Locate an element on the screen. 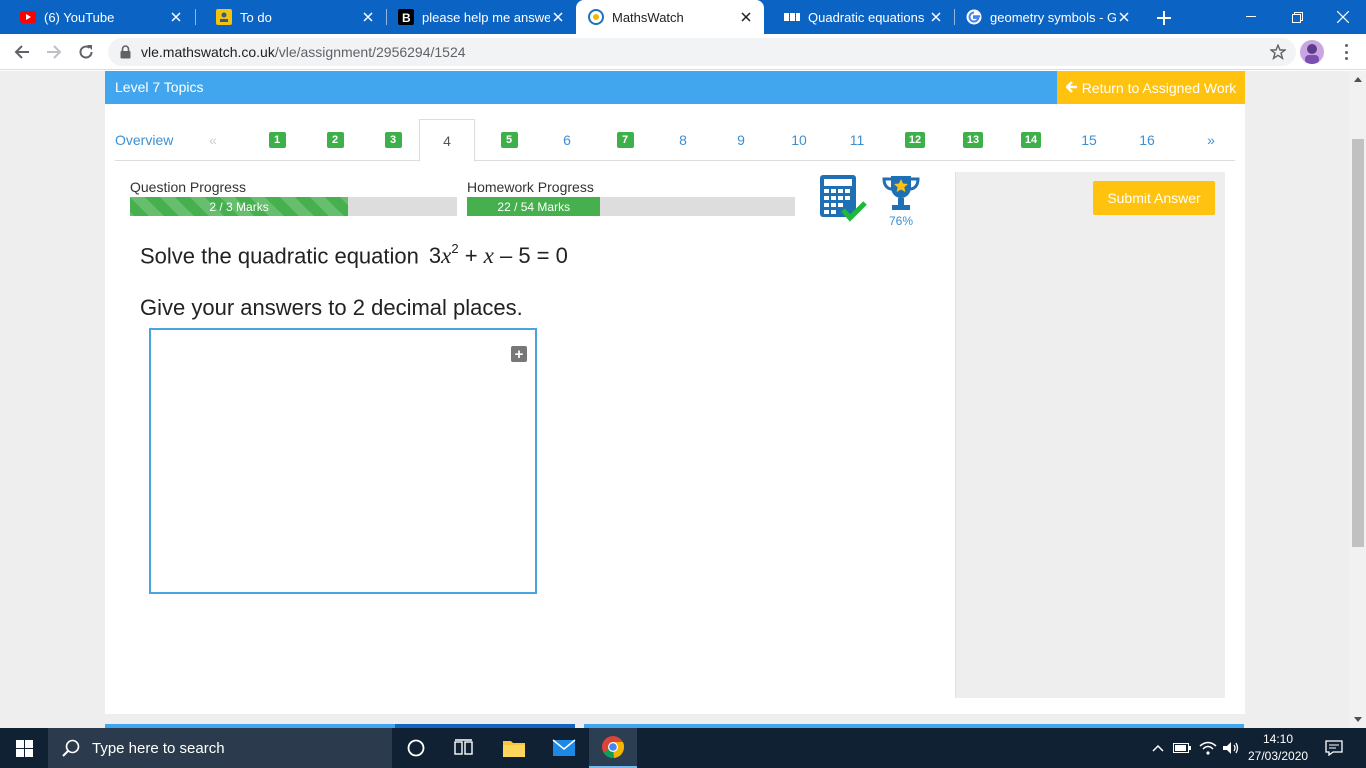 Image resolution: width=1366 pixels, height=768 pixels. homework-progress-label: Homework Progress is located at coordinates (530, 187).